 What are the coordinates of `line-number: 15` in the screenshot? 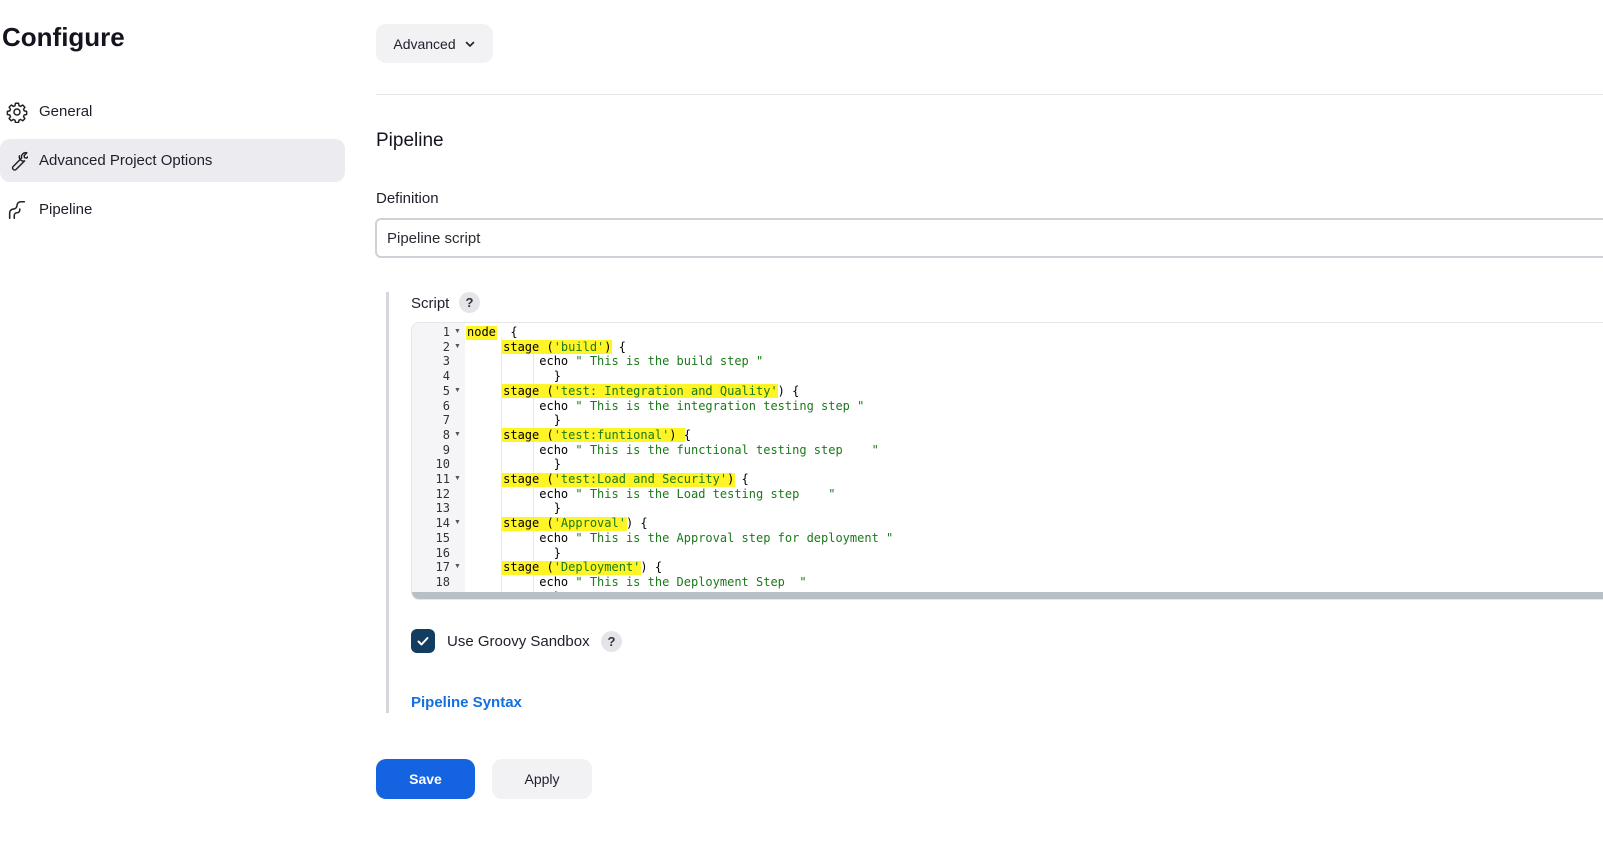 It's located at (442, 537).